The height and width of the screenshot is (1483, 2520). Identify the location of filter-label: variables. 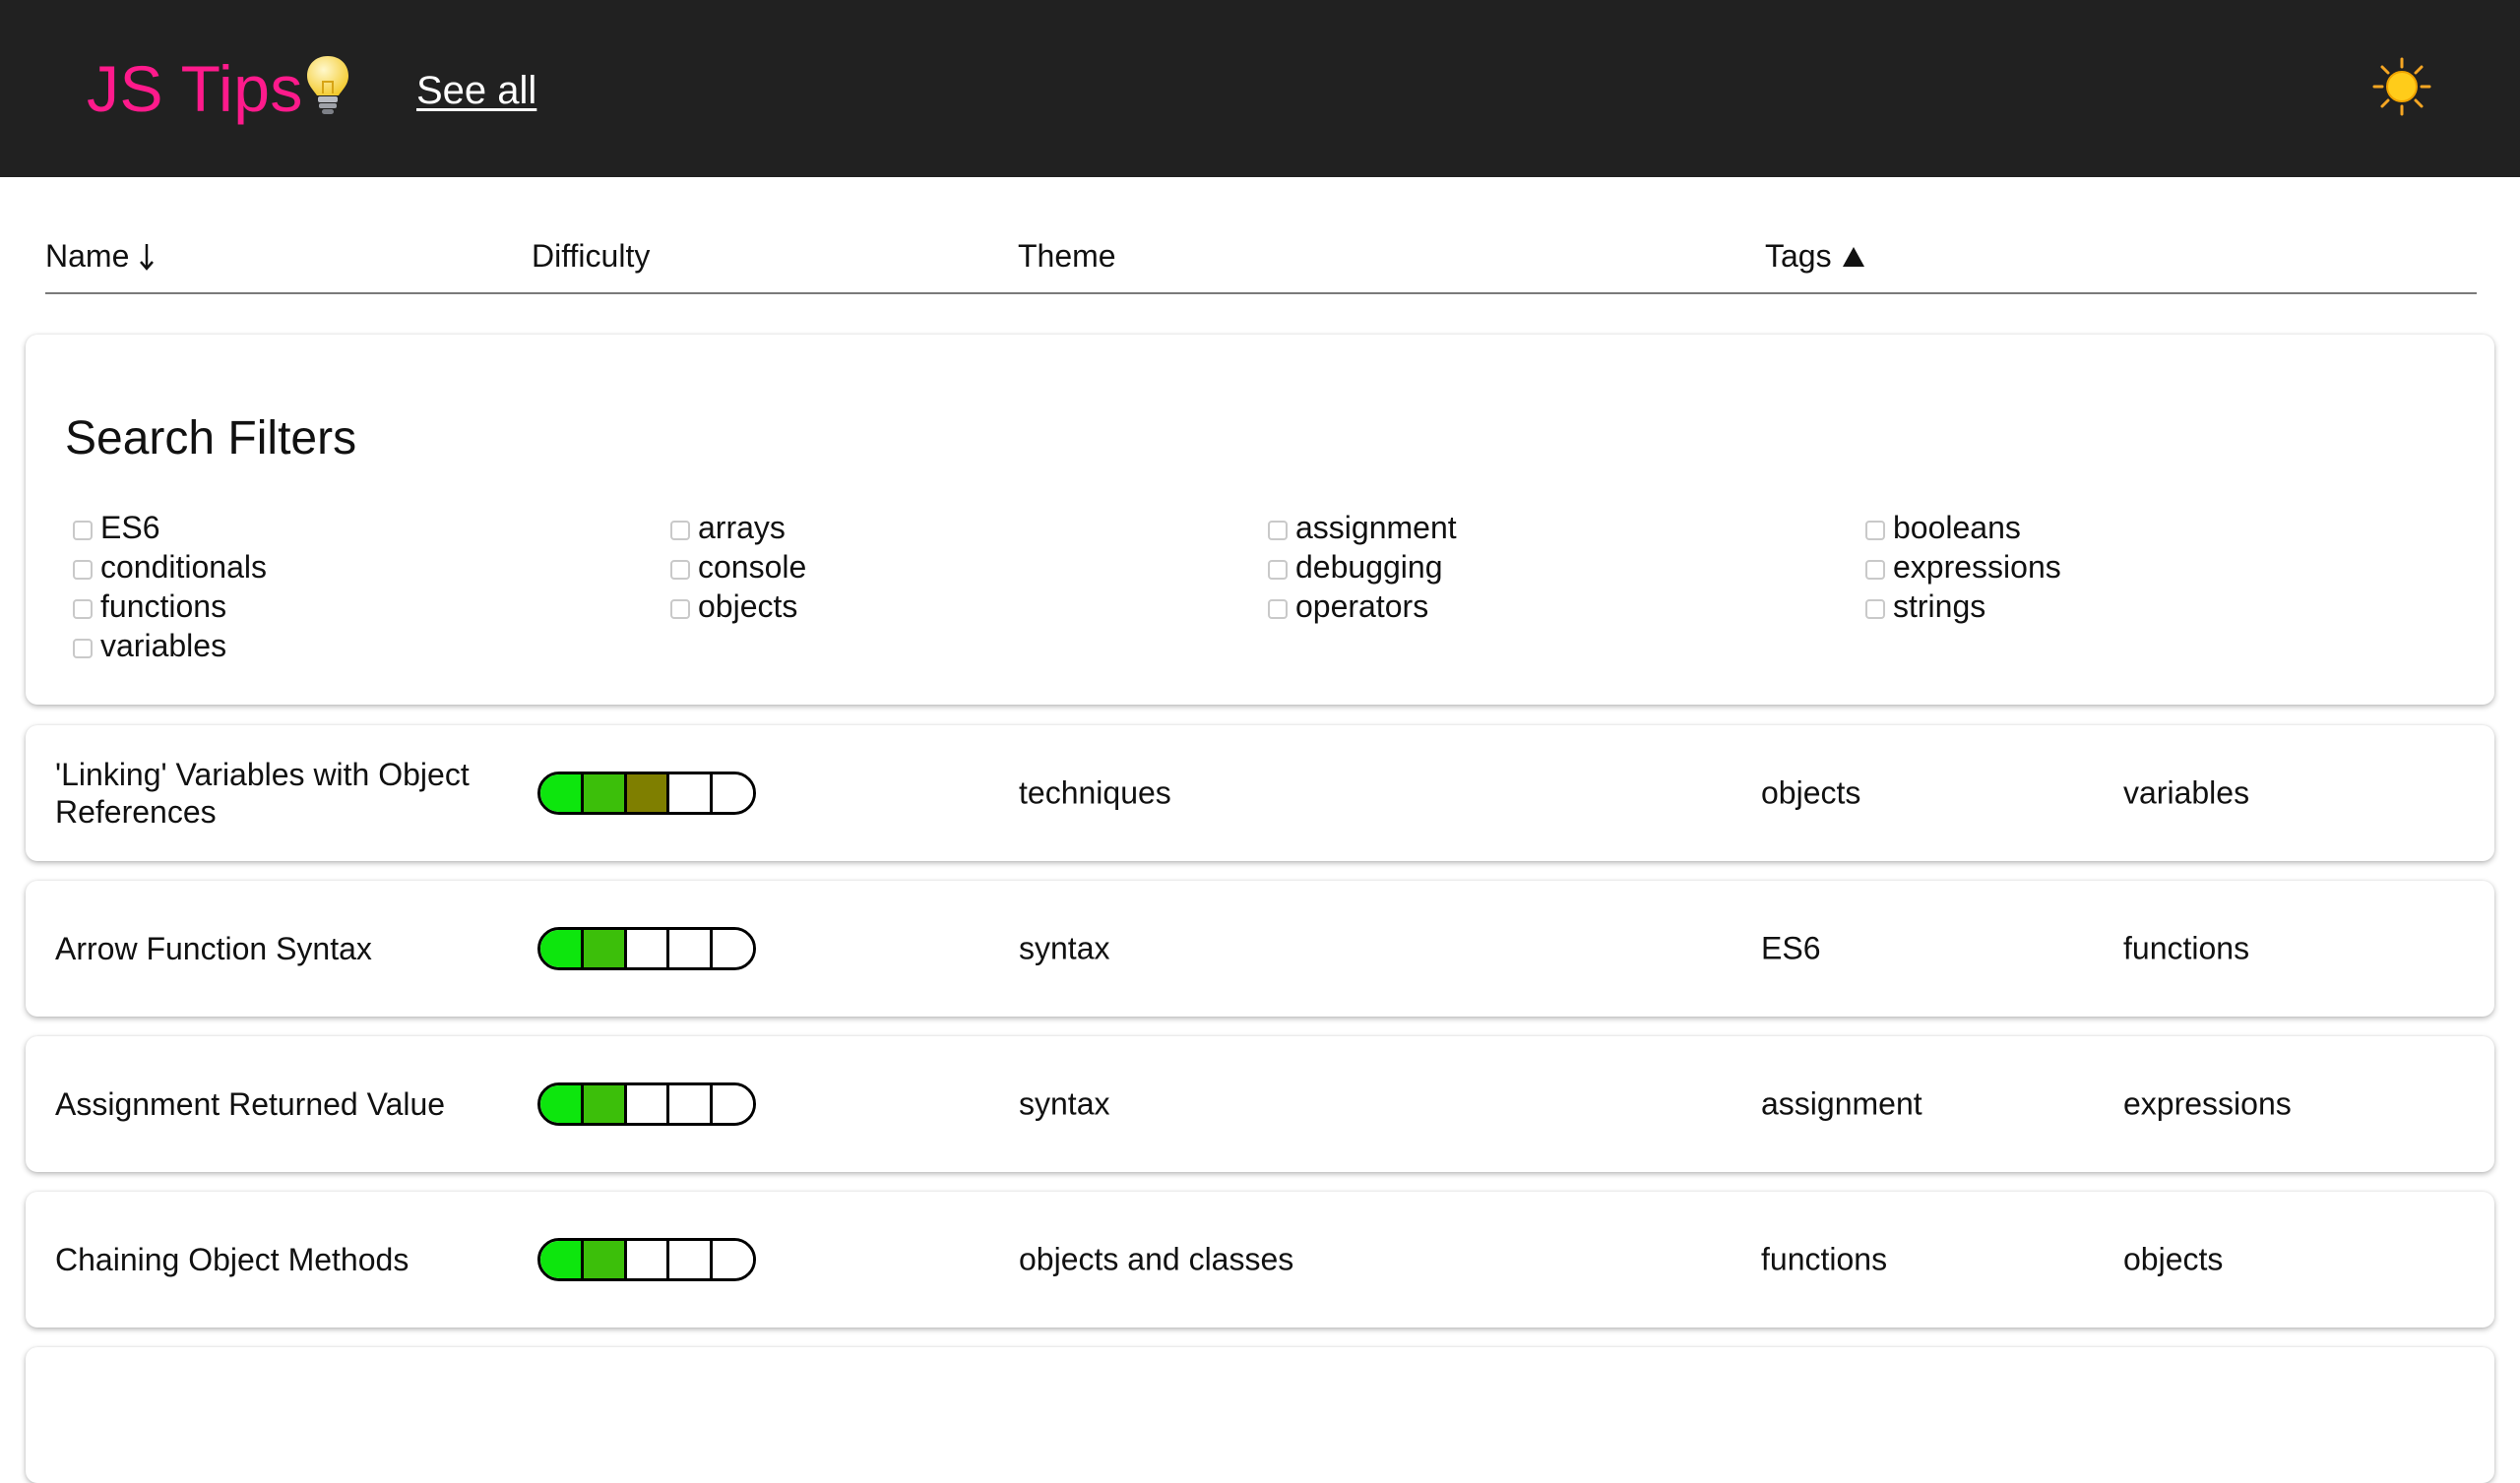
(163, 645).